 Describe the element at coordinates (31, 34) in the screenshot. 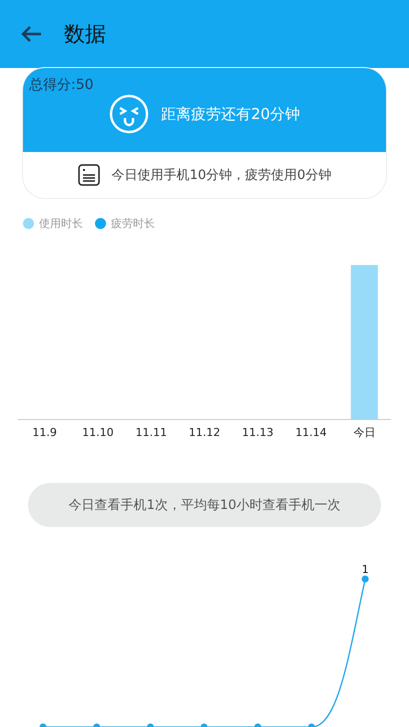

I see `back-icon` at that location.